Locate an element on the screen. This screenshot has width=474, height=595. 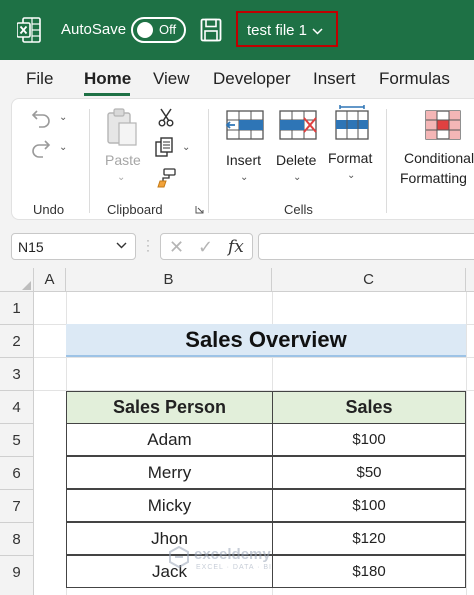
row-header-5: 5 is located at coordinates (17, 440).